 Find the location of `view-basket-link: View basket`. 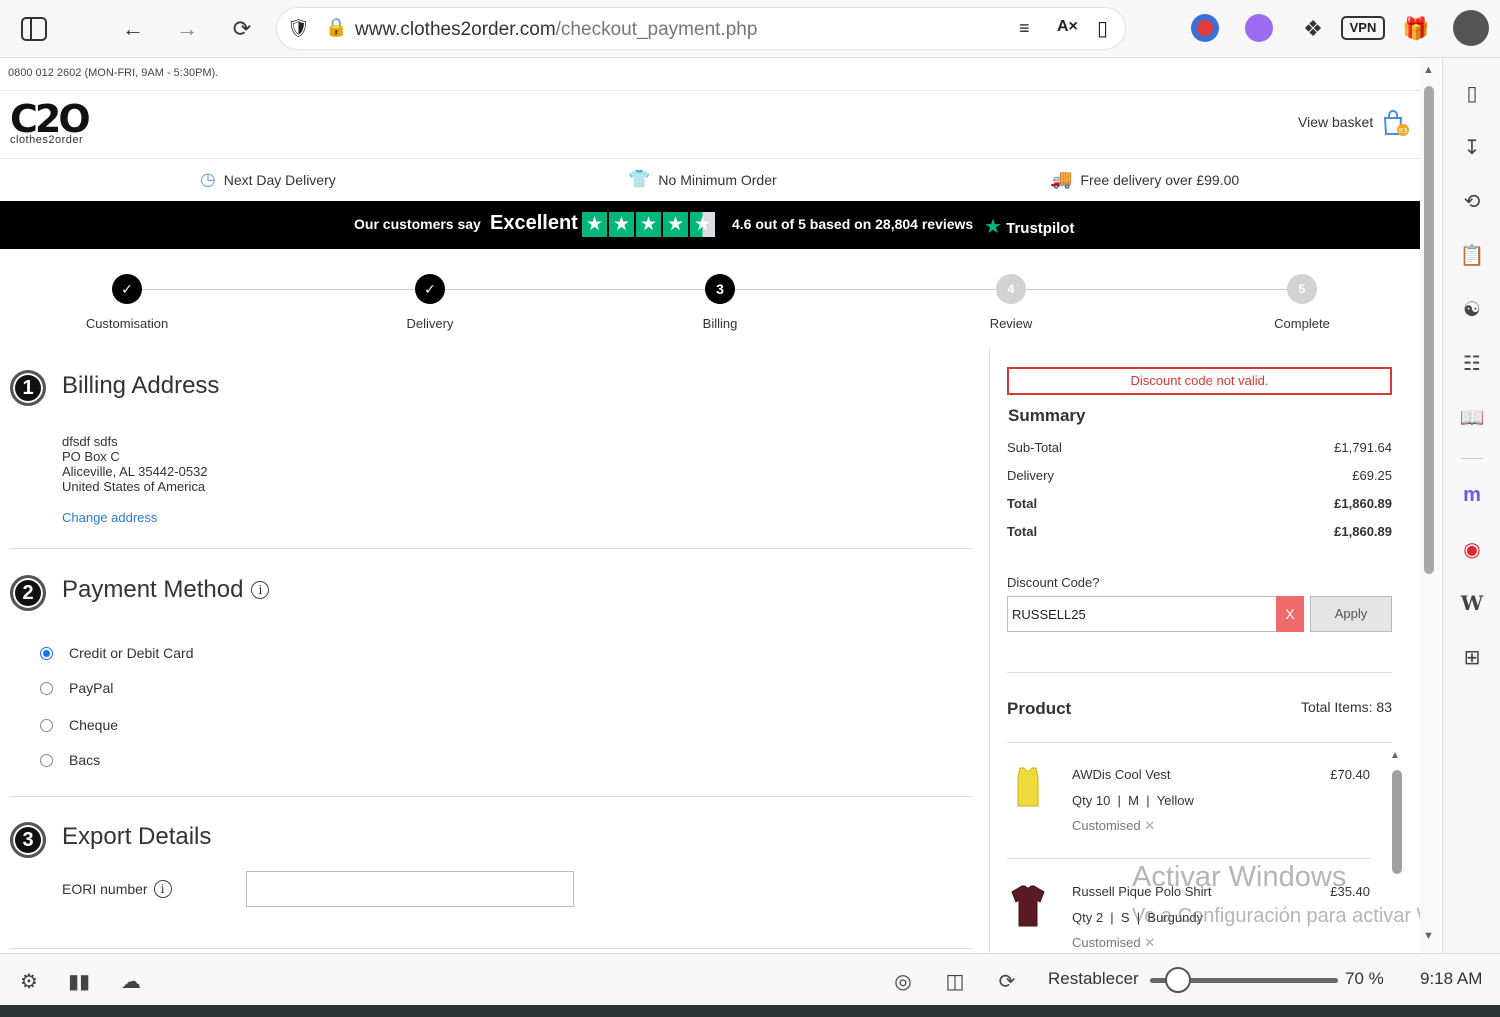

view-basket-link: View basket is located at coordinates (1335, 122).